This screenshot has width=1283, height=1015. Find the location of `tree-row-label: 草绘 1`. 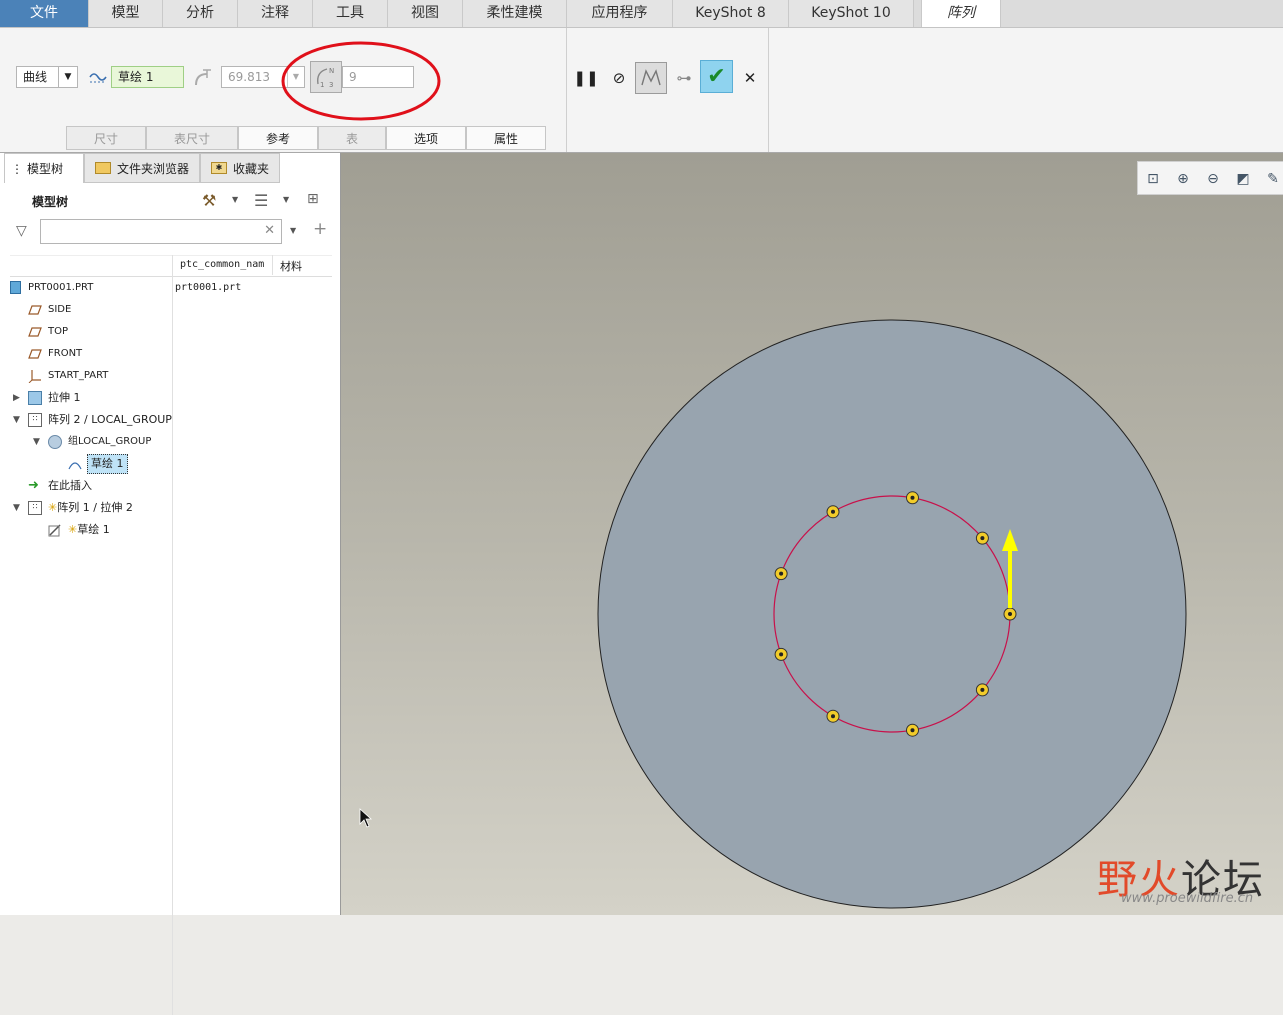

tree-row-label: 草绘 1 is located at coordinates (107, 464).